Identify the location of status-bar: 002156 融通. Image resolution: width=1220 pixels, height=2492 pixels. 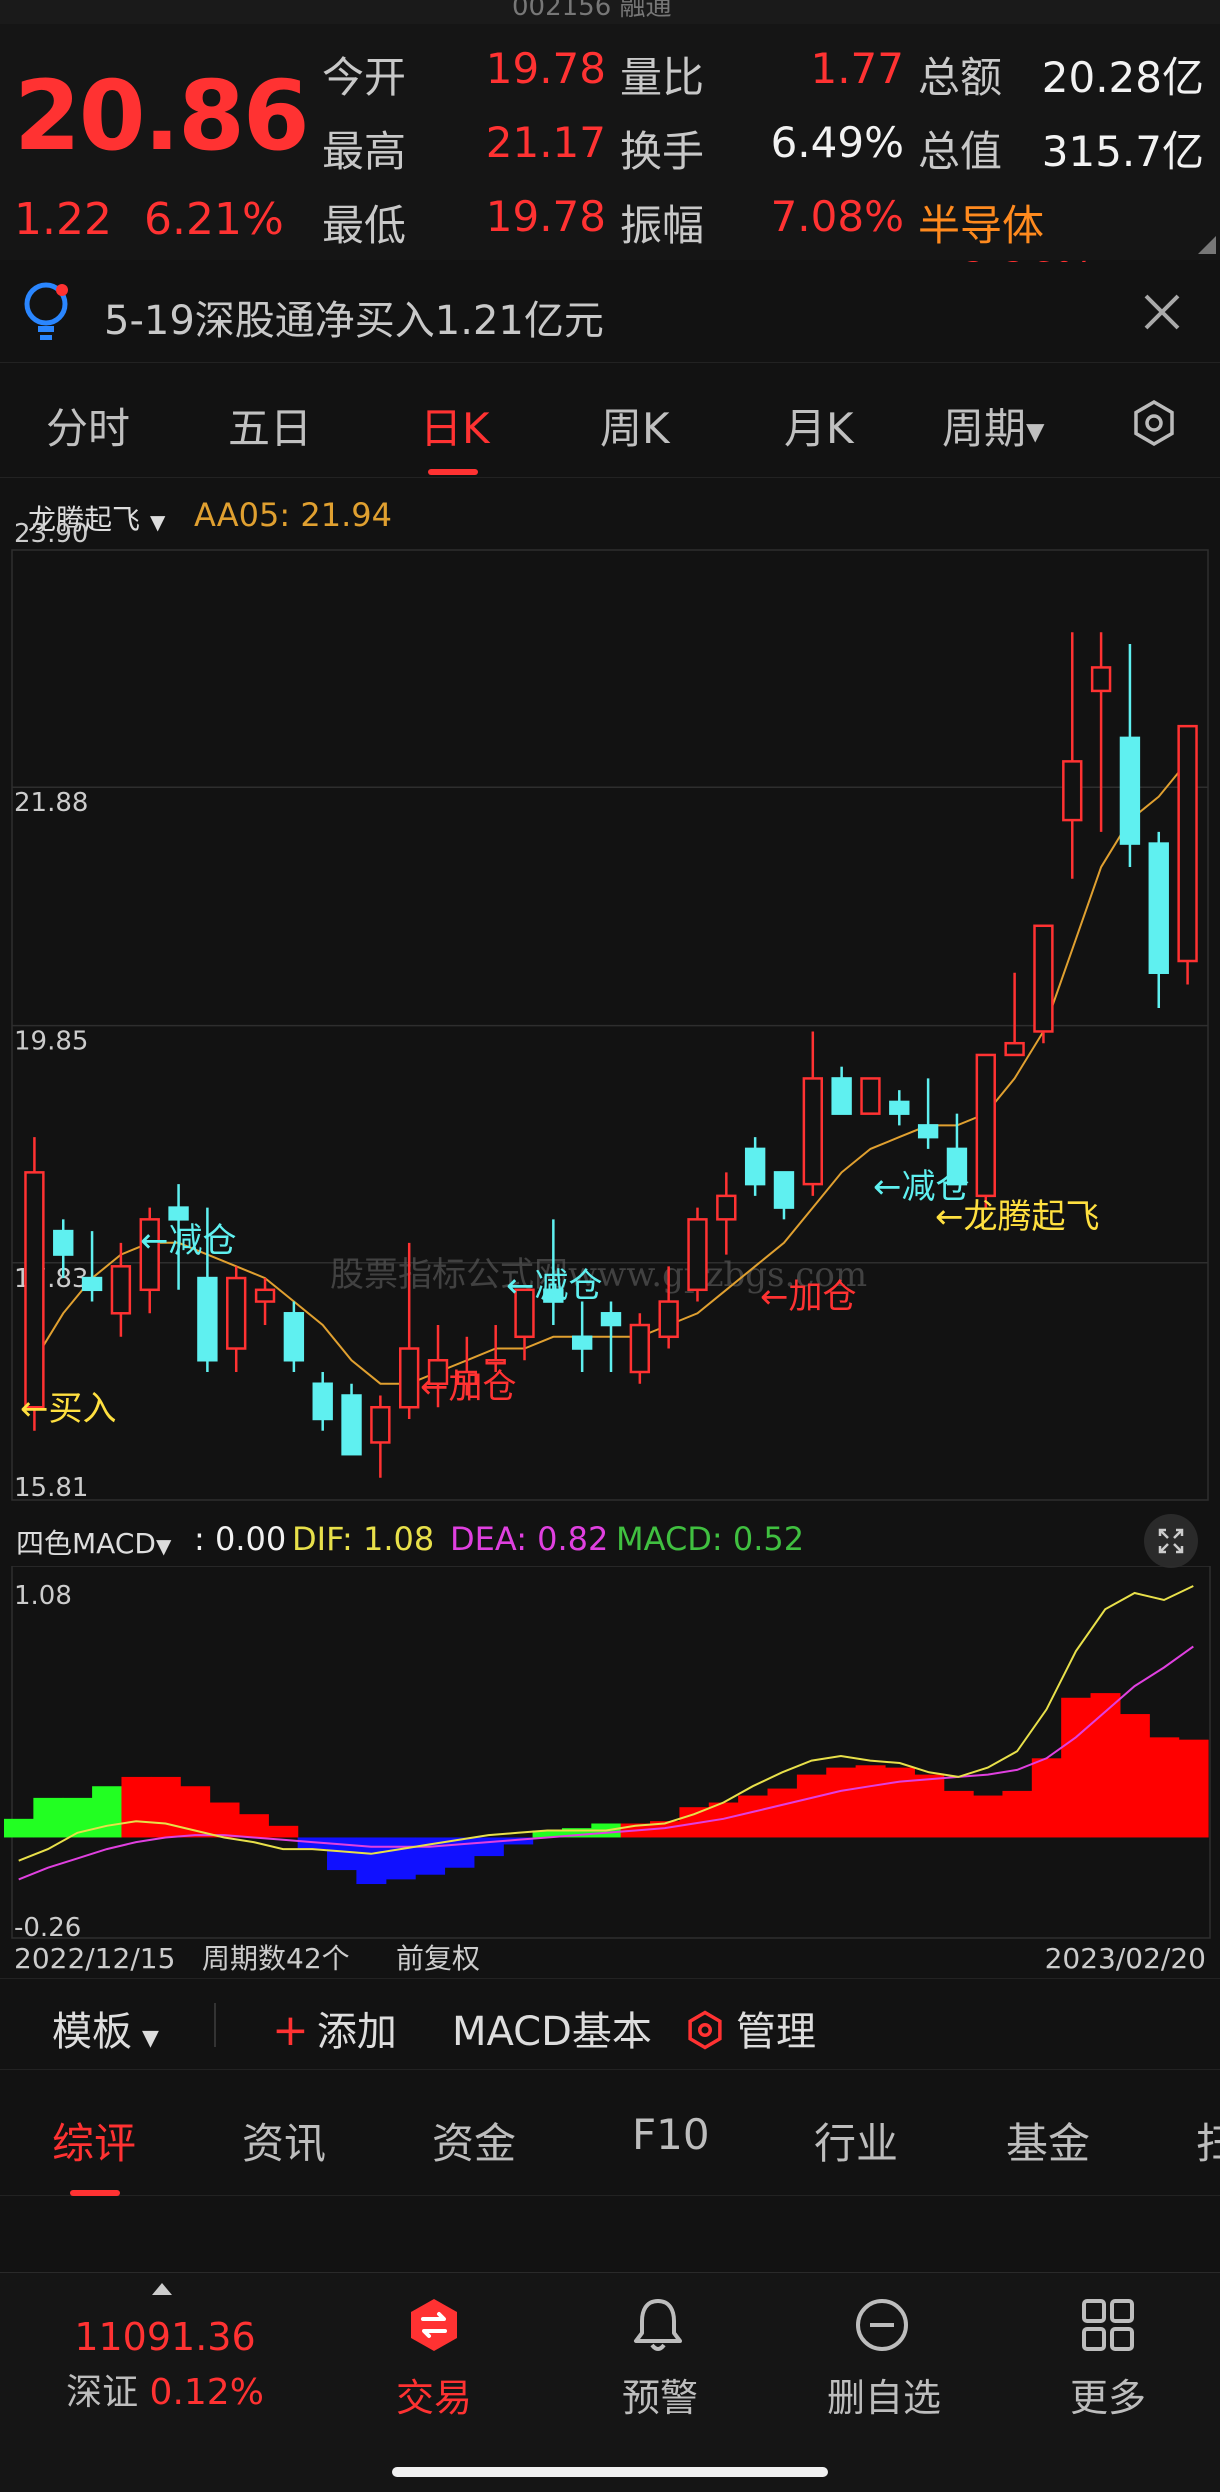
(610, 12).